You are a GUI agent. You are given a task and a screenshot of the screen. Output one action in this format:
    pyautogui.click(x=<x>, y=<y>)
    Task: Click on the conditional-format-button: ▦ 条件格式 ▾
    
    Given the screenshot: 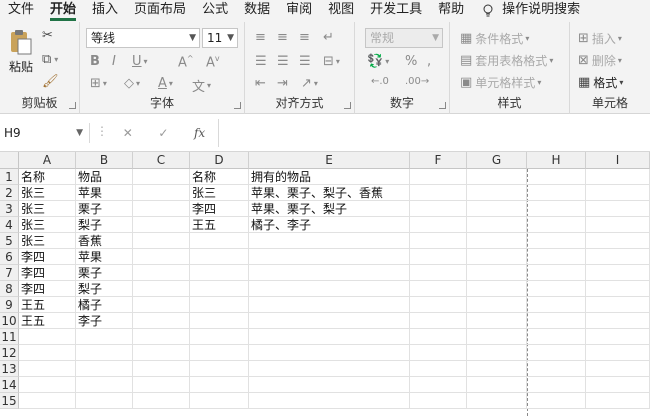 What is the action you would take?
    pyautogui.click(x=494, y=38)
    